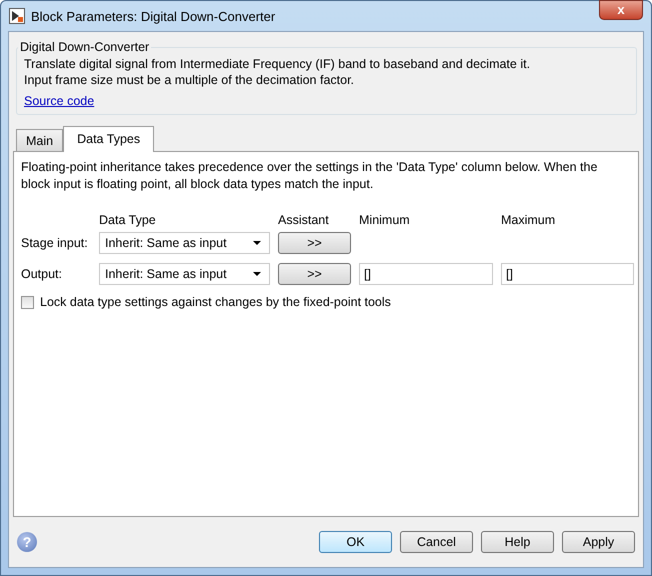 The image size is (652, 576). I want to click on column-header: Assistant, so click(304, 220).